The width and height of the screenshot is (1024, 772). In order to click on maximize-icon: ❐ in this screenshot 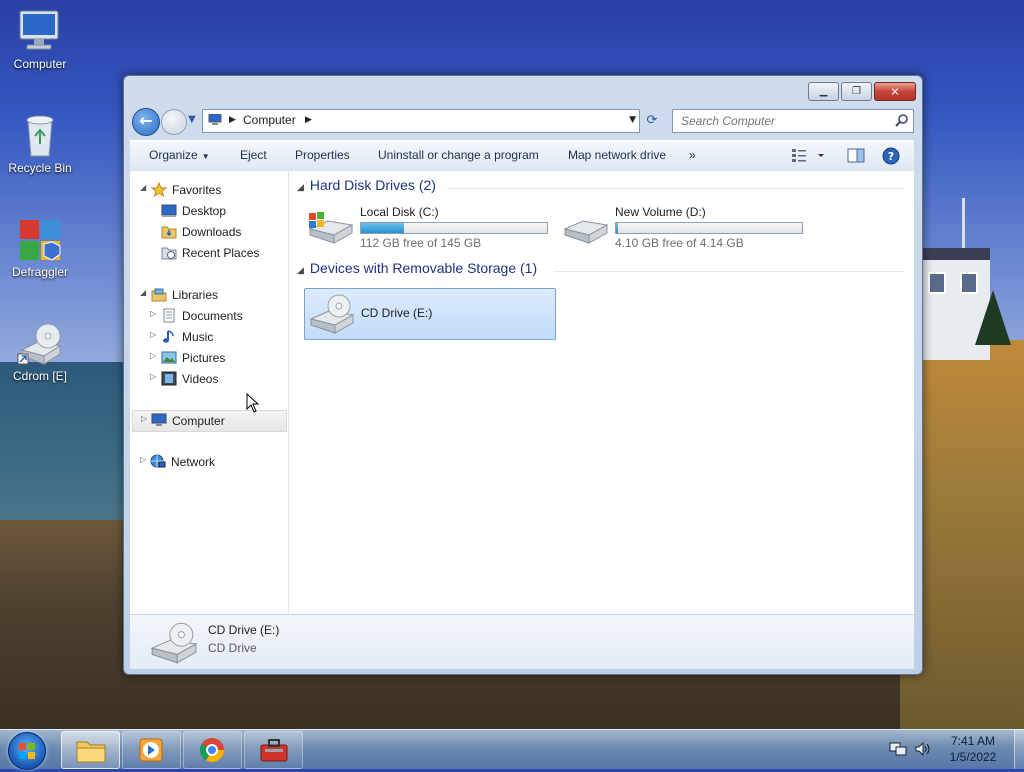, I will do `click(856, 91)`.